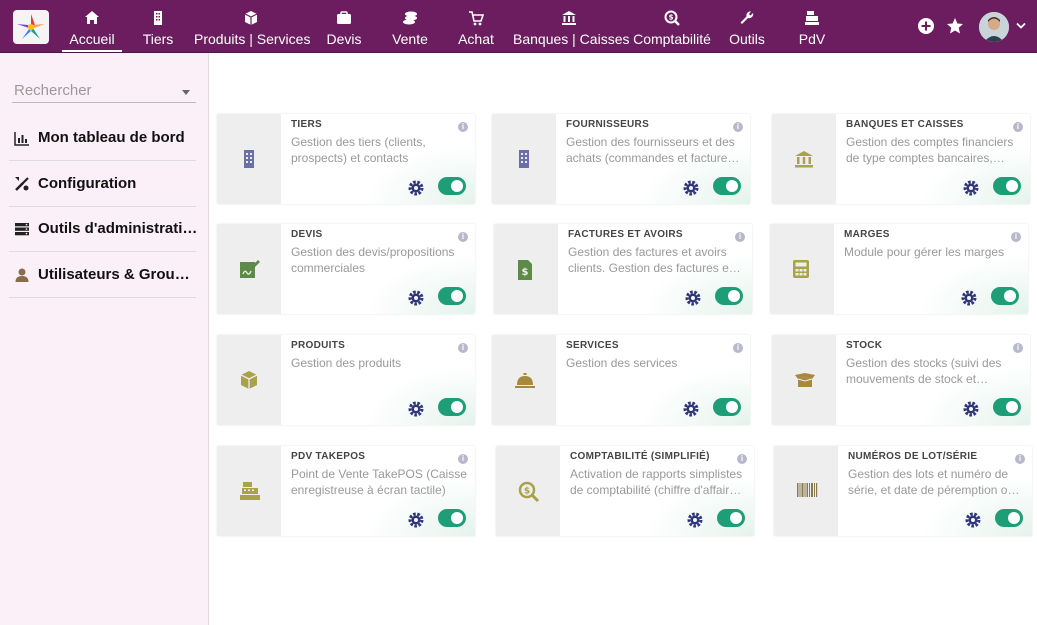 This screenshot has width=1037, height=625. What do you see at coordinates (306, 124) in the screenshot?
I see `module-title: TIERS` at bounding box center [306, 124].